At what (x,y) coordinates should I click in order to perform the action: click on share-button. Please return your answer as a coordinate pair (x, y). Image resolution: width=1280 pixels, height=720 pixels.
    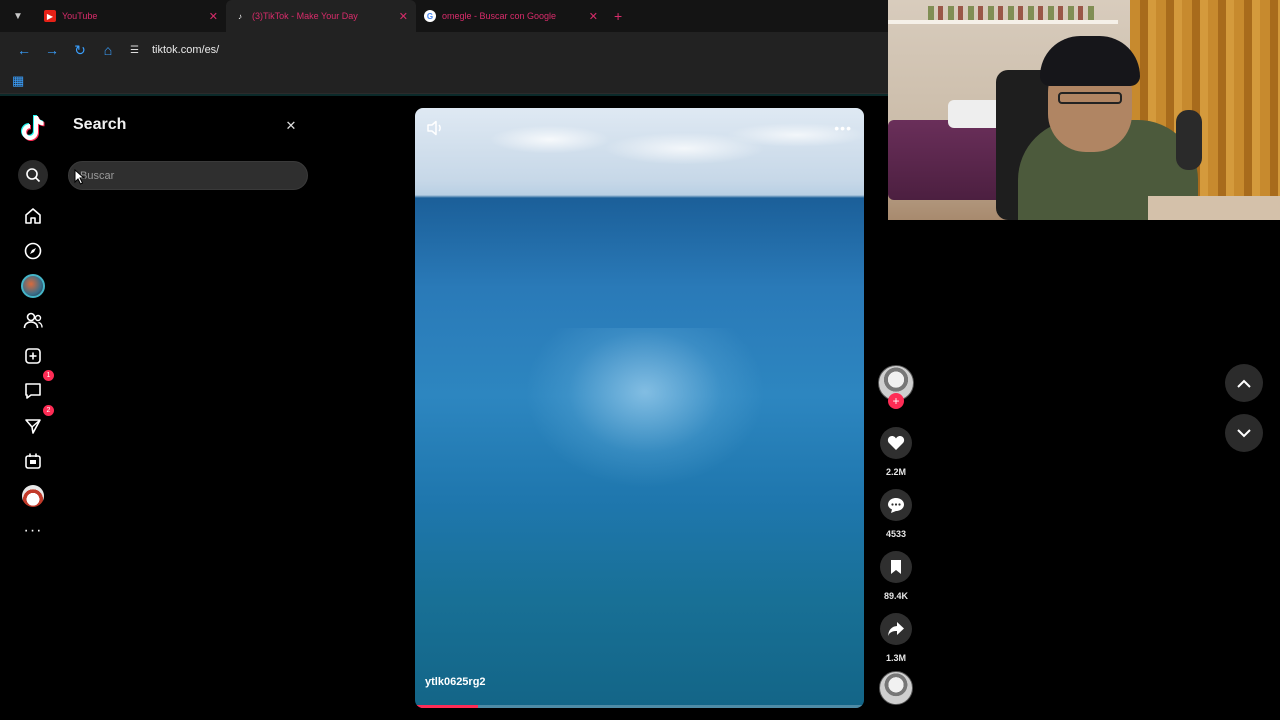
    Looking at the image, I should click on (896, 629).